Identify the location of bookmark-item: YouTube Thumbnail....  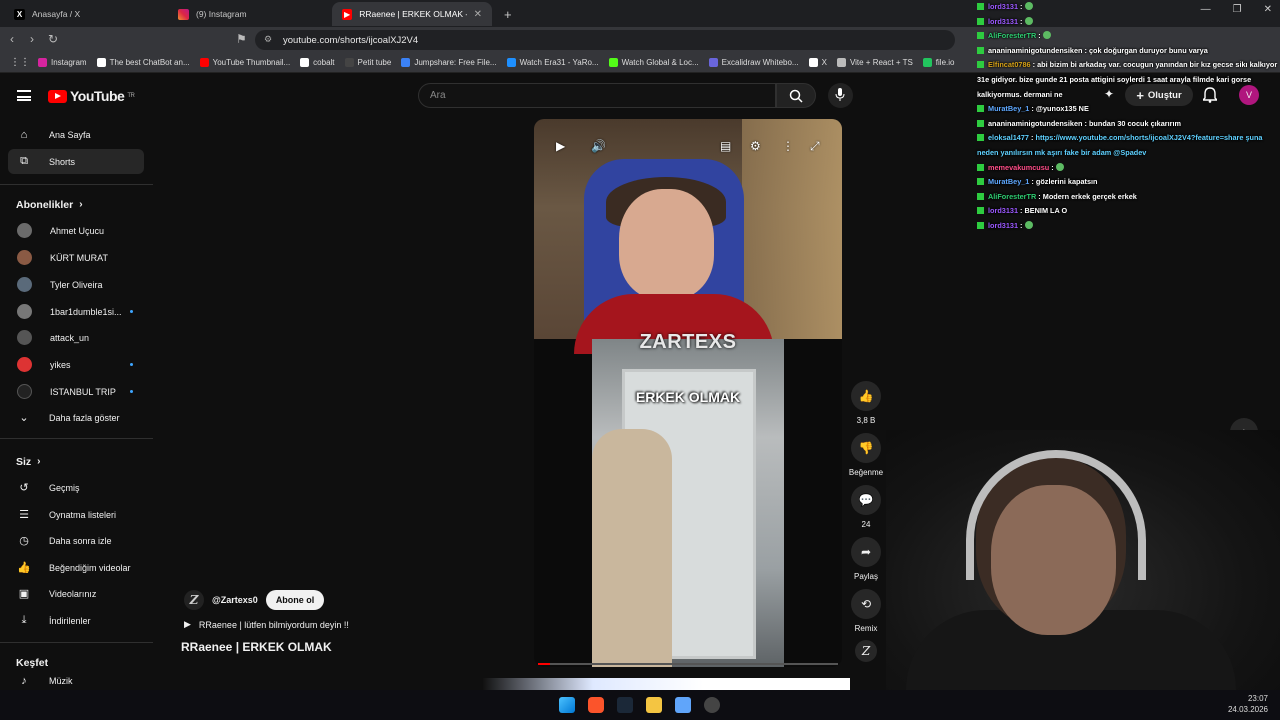
(244, 62).